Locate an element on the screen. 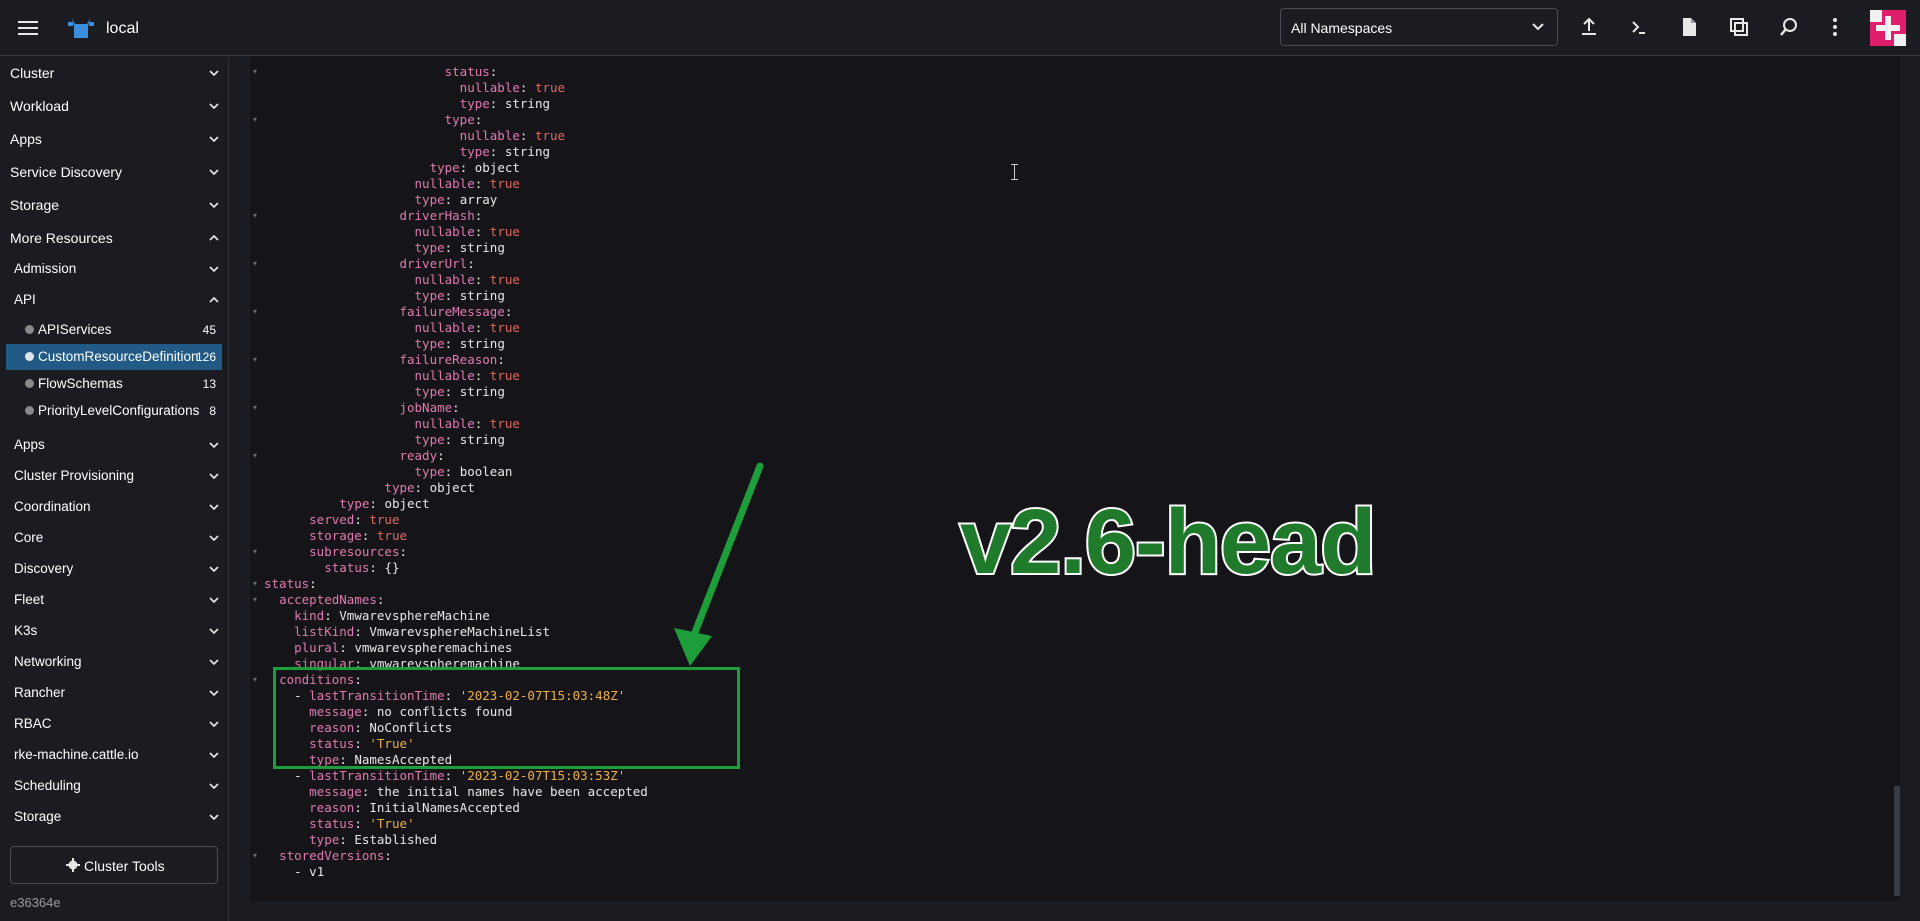 This screenshot has height=921, width=1920. sidebar-item-customresourcedefinition: CustomResourceDefinition 126 is located at coordinates (114, 357).